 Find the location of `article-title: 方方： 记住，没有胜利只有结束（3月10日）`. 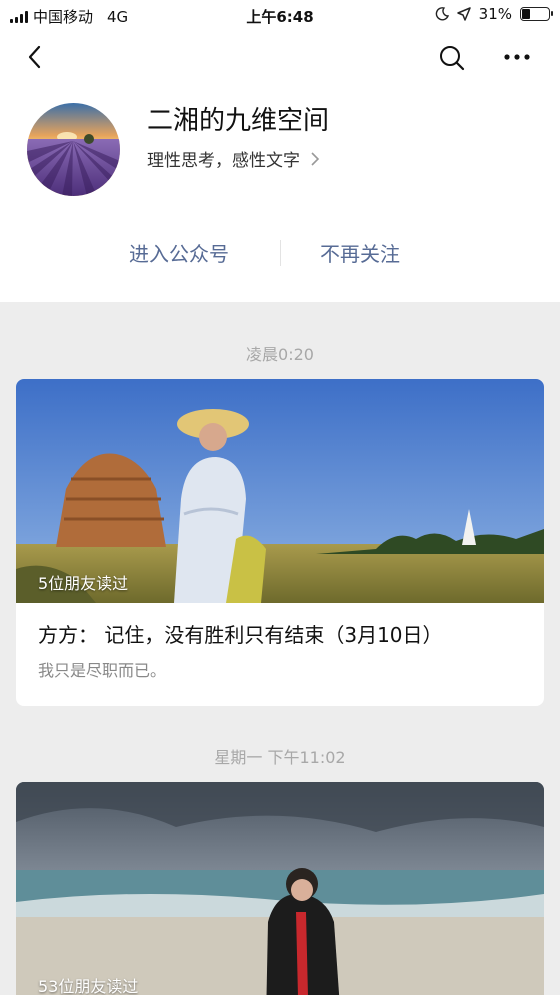

article-title: 方方： 记住，没有胜利只有结束（3月10日） is located at coordinates (240, 635).